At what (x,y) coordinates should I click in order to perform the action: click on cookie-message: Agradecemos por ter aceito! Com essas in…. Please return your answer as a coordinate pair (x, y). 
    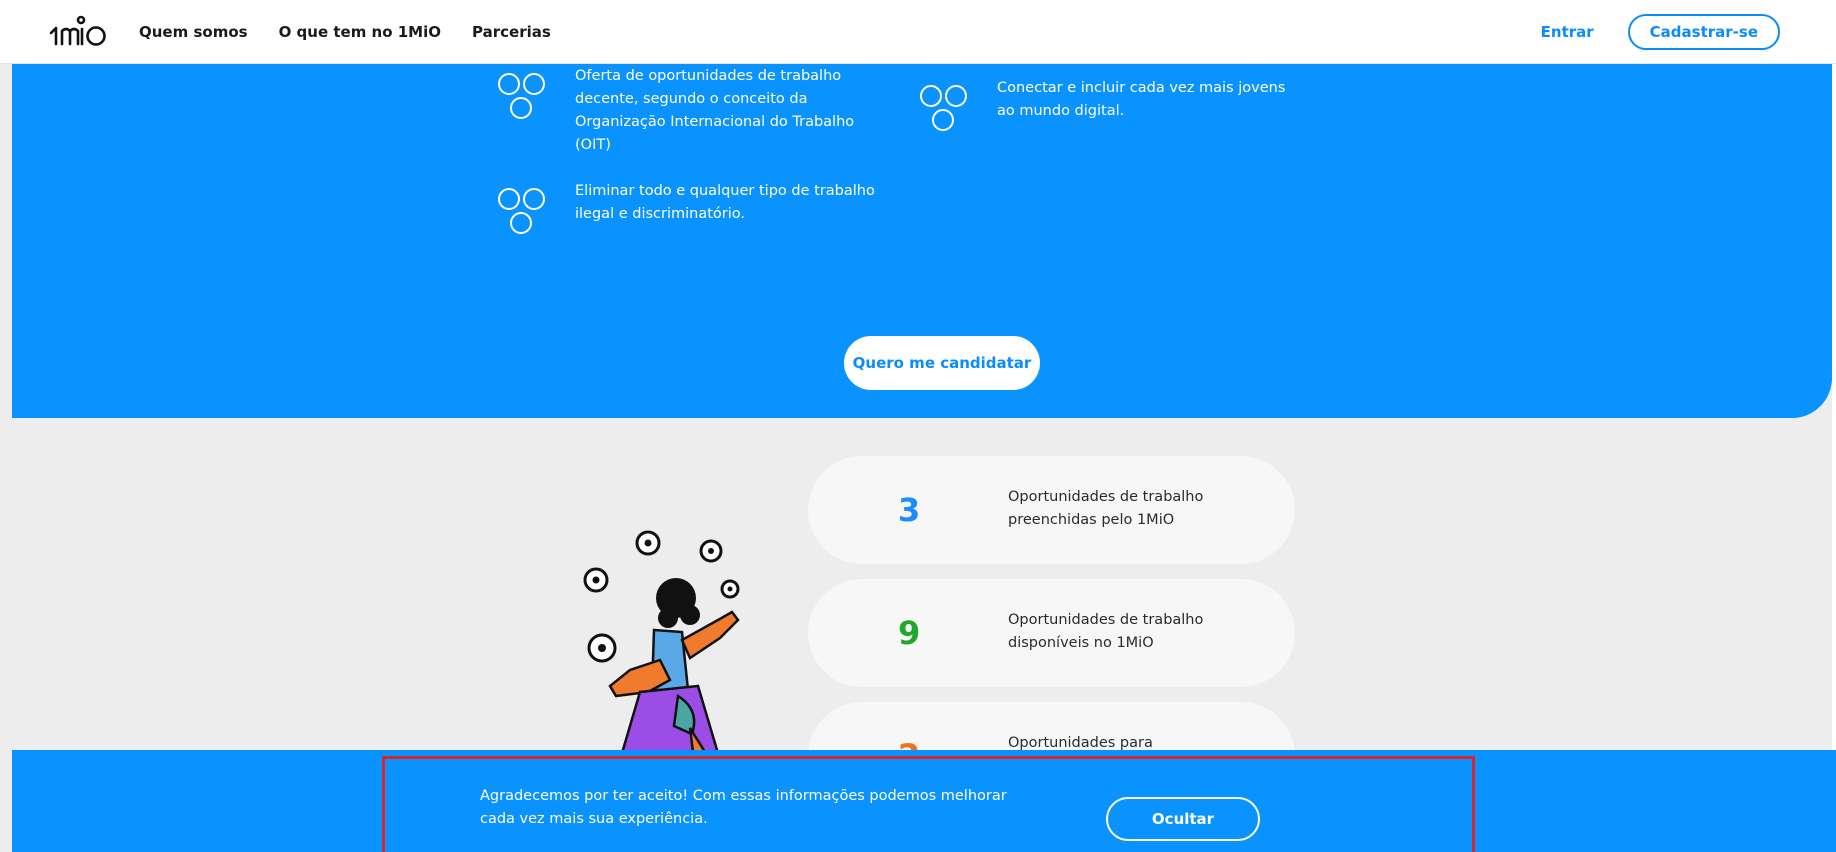
    Looking at the image, I should click on (743, 807).